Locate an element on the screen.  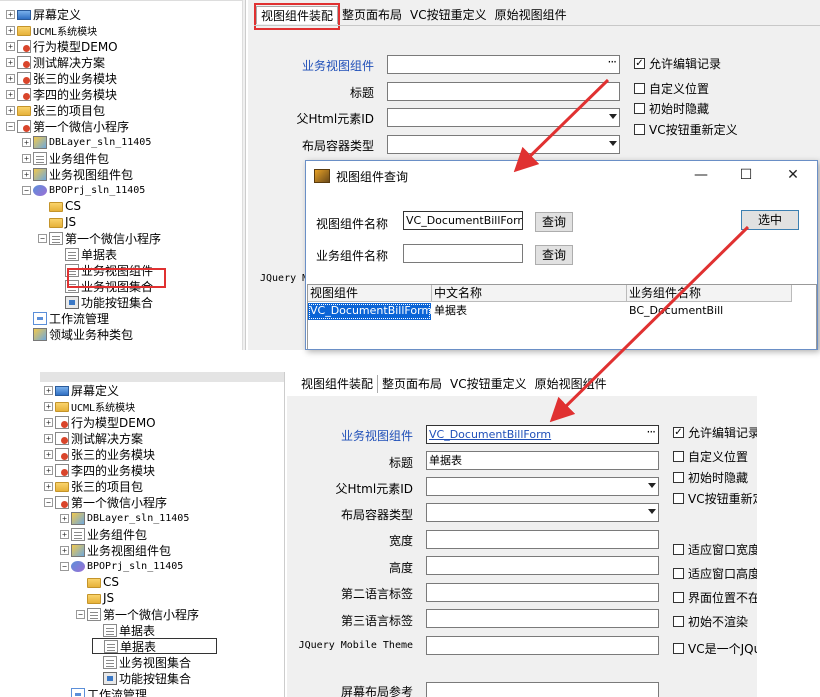
checkbox-vc-is-jquery: VC是一个JQu is located at coordinates (715, 648).